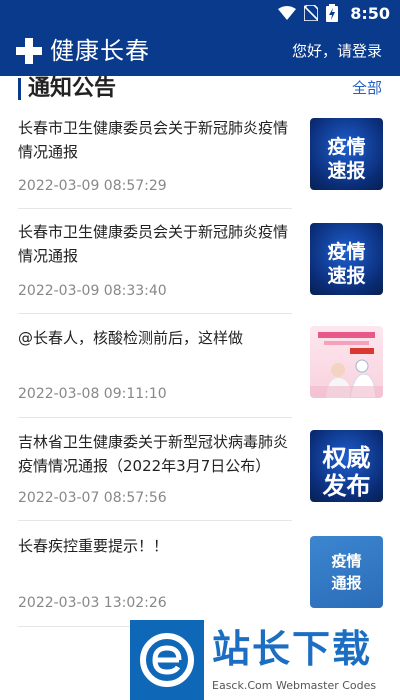 Image resolution: width=400 pixels, height=700 pixels. I want to click on watermark-logo, so click(167, 660).